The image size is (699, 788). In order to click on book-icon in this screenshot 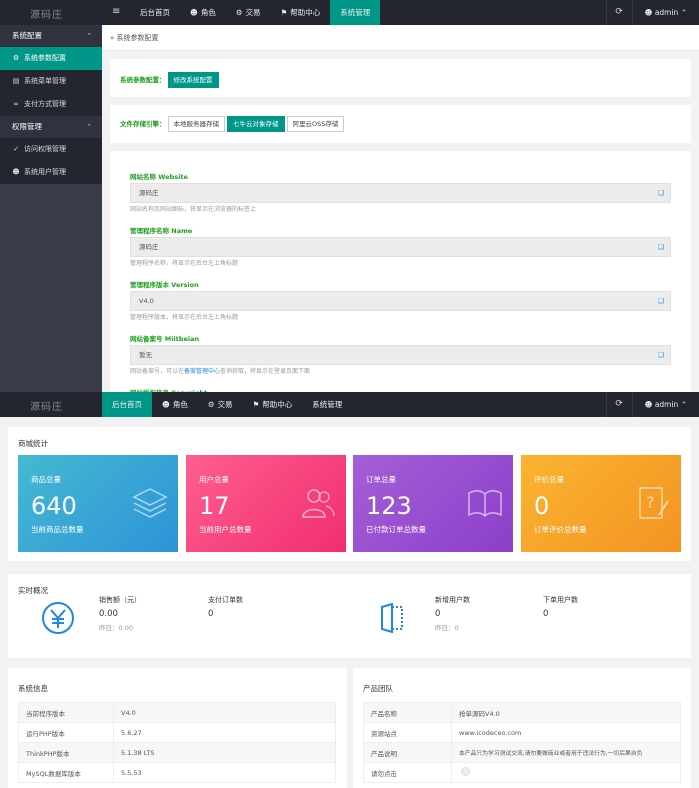, I will do `click(485, 504)`.